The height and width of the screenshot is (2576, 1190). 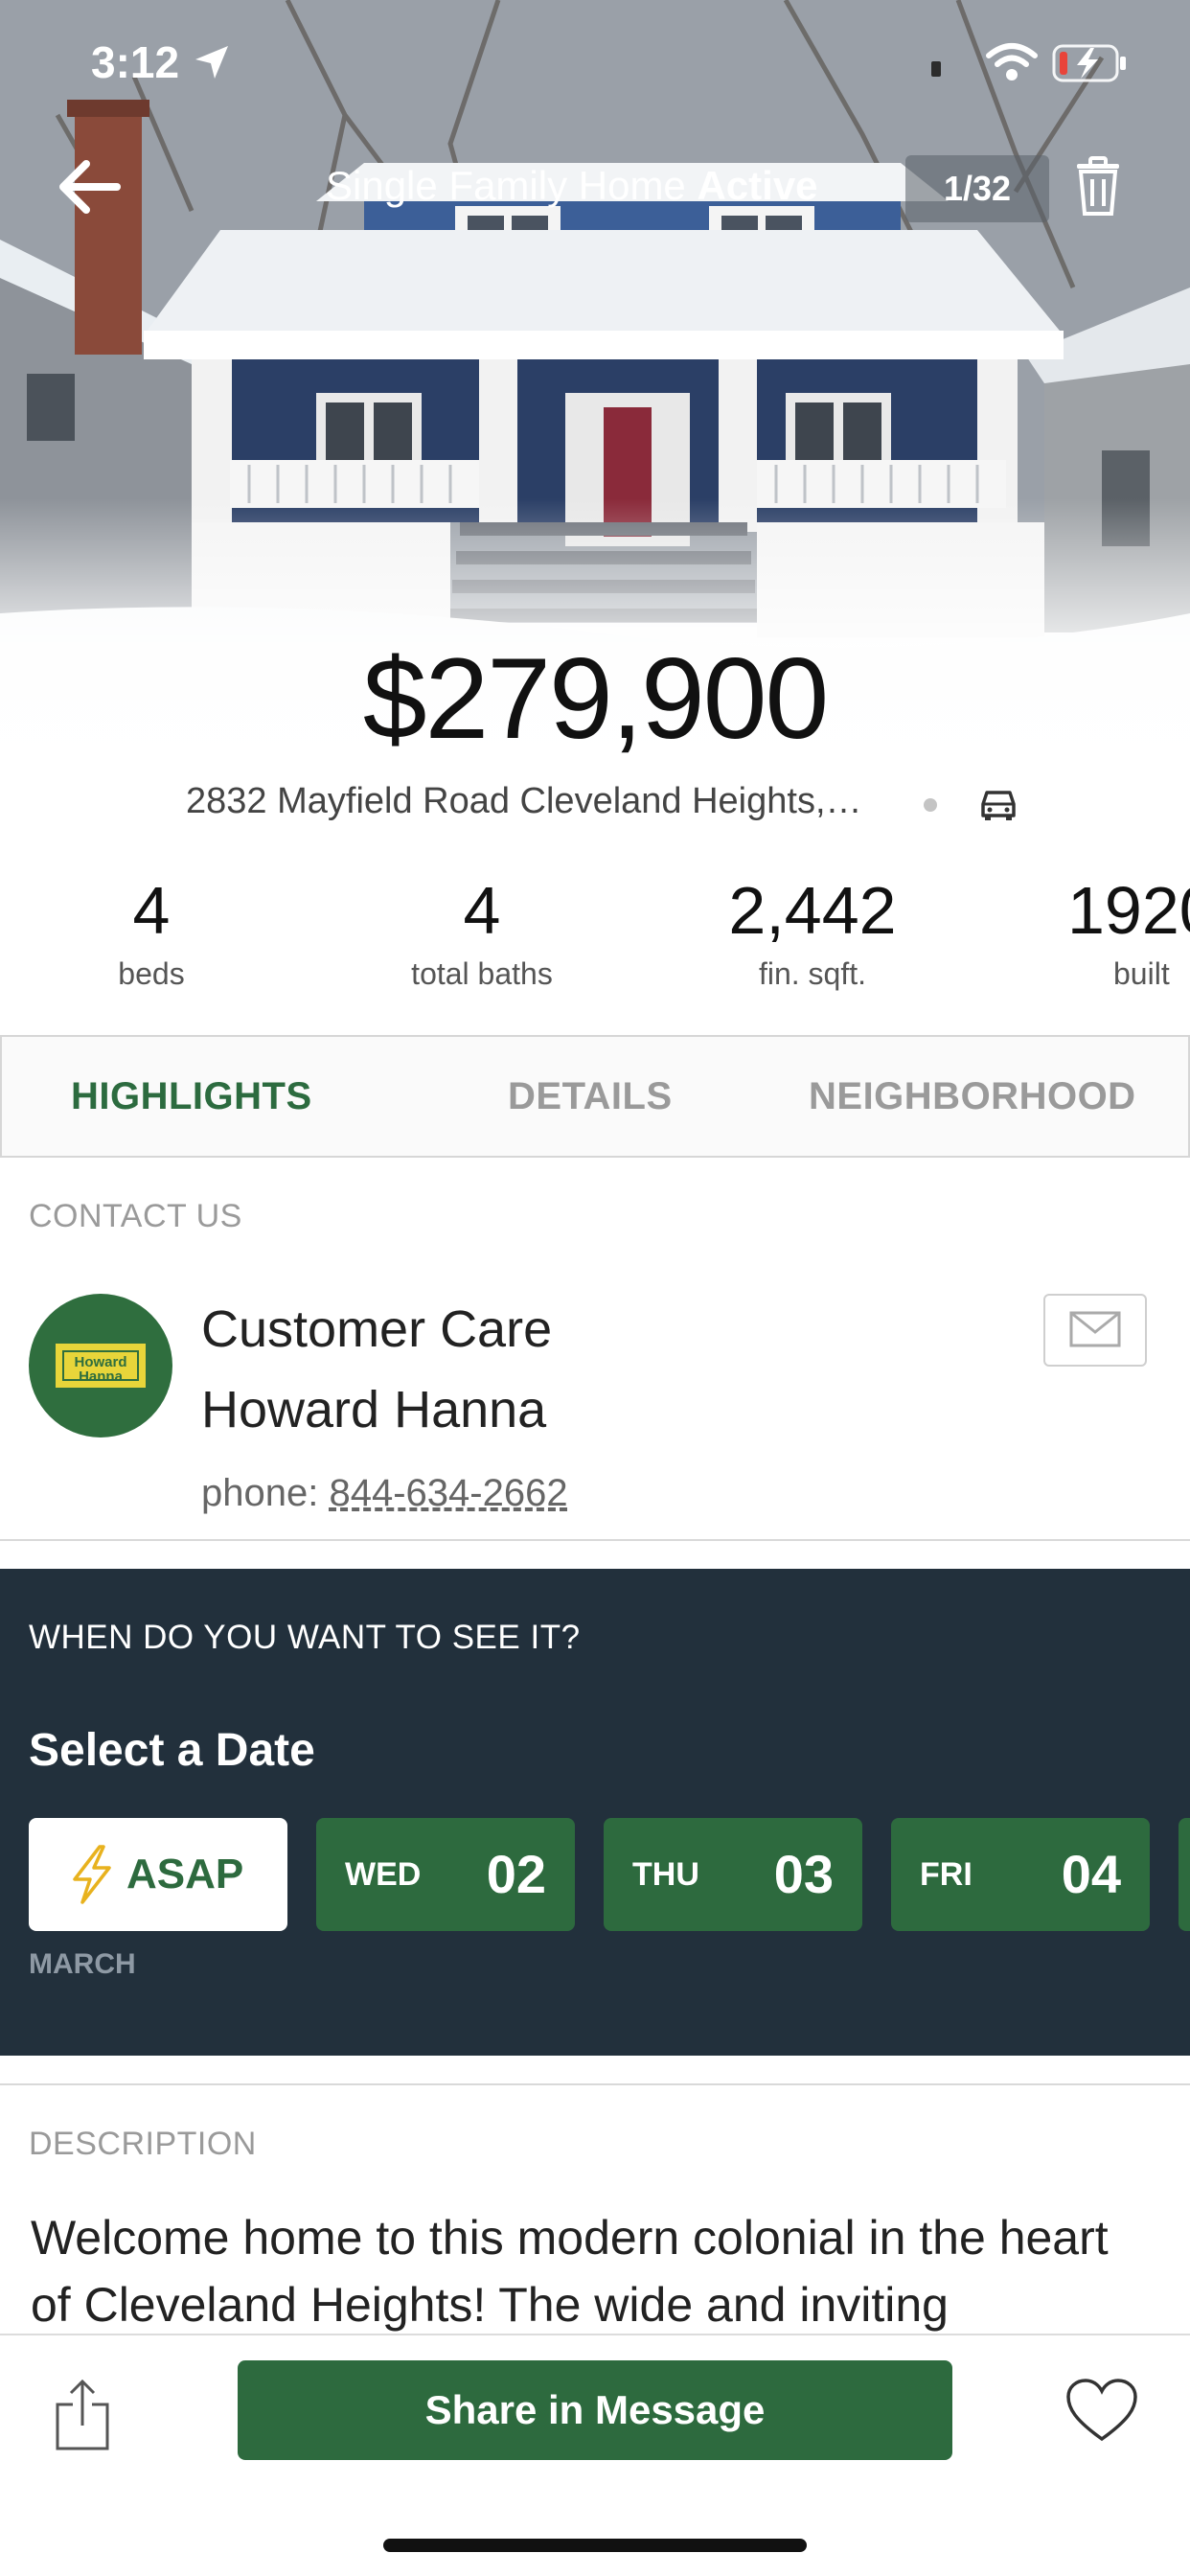 What do you see at coordinates (758, 185) in the screenshot?
I see `listing-status: Active` at bounding box center [758, 185].